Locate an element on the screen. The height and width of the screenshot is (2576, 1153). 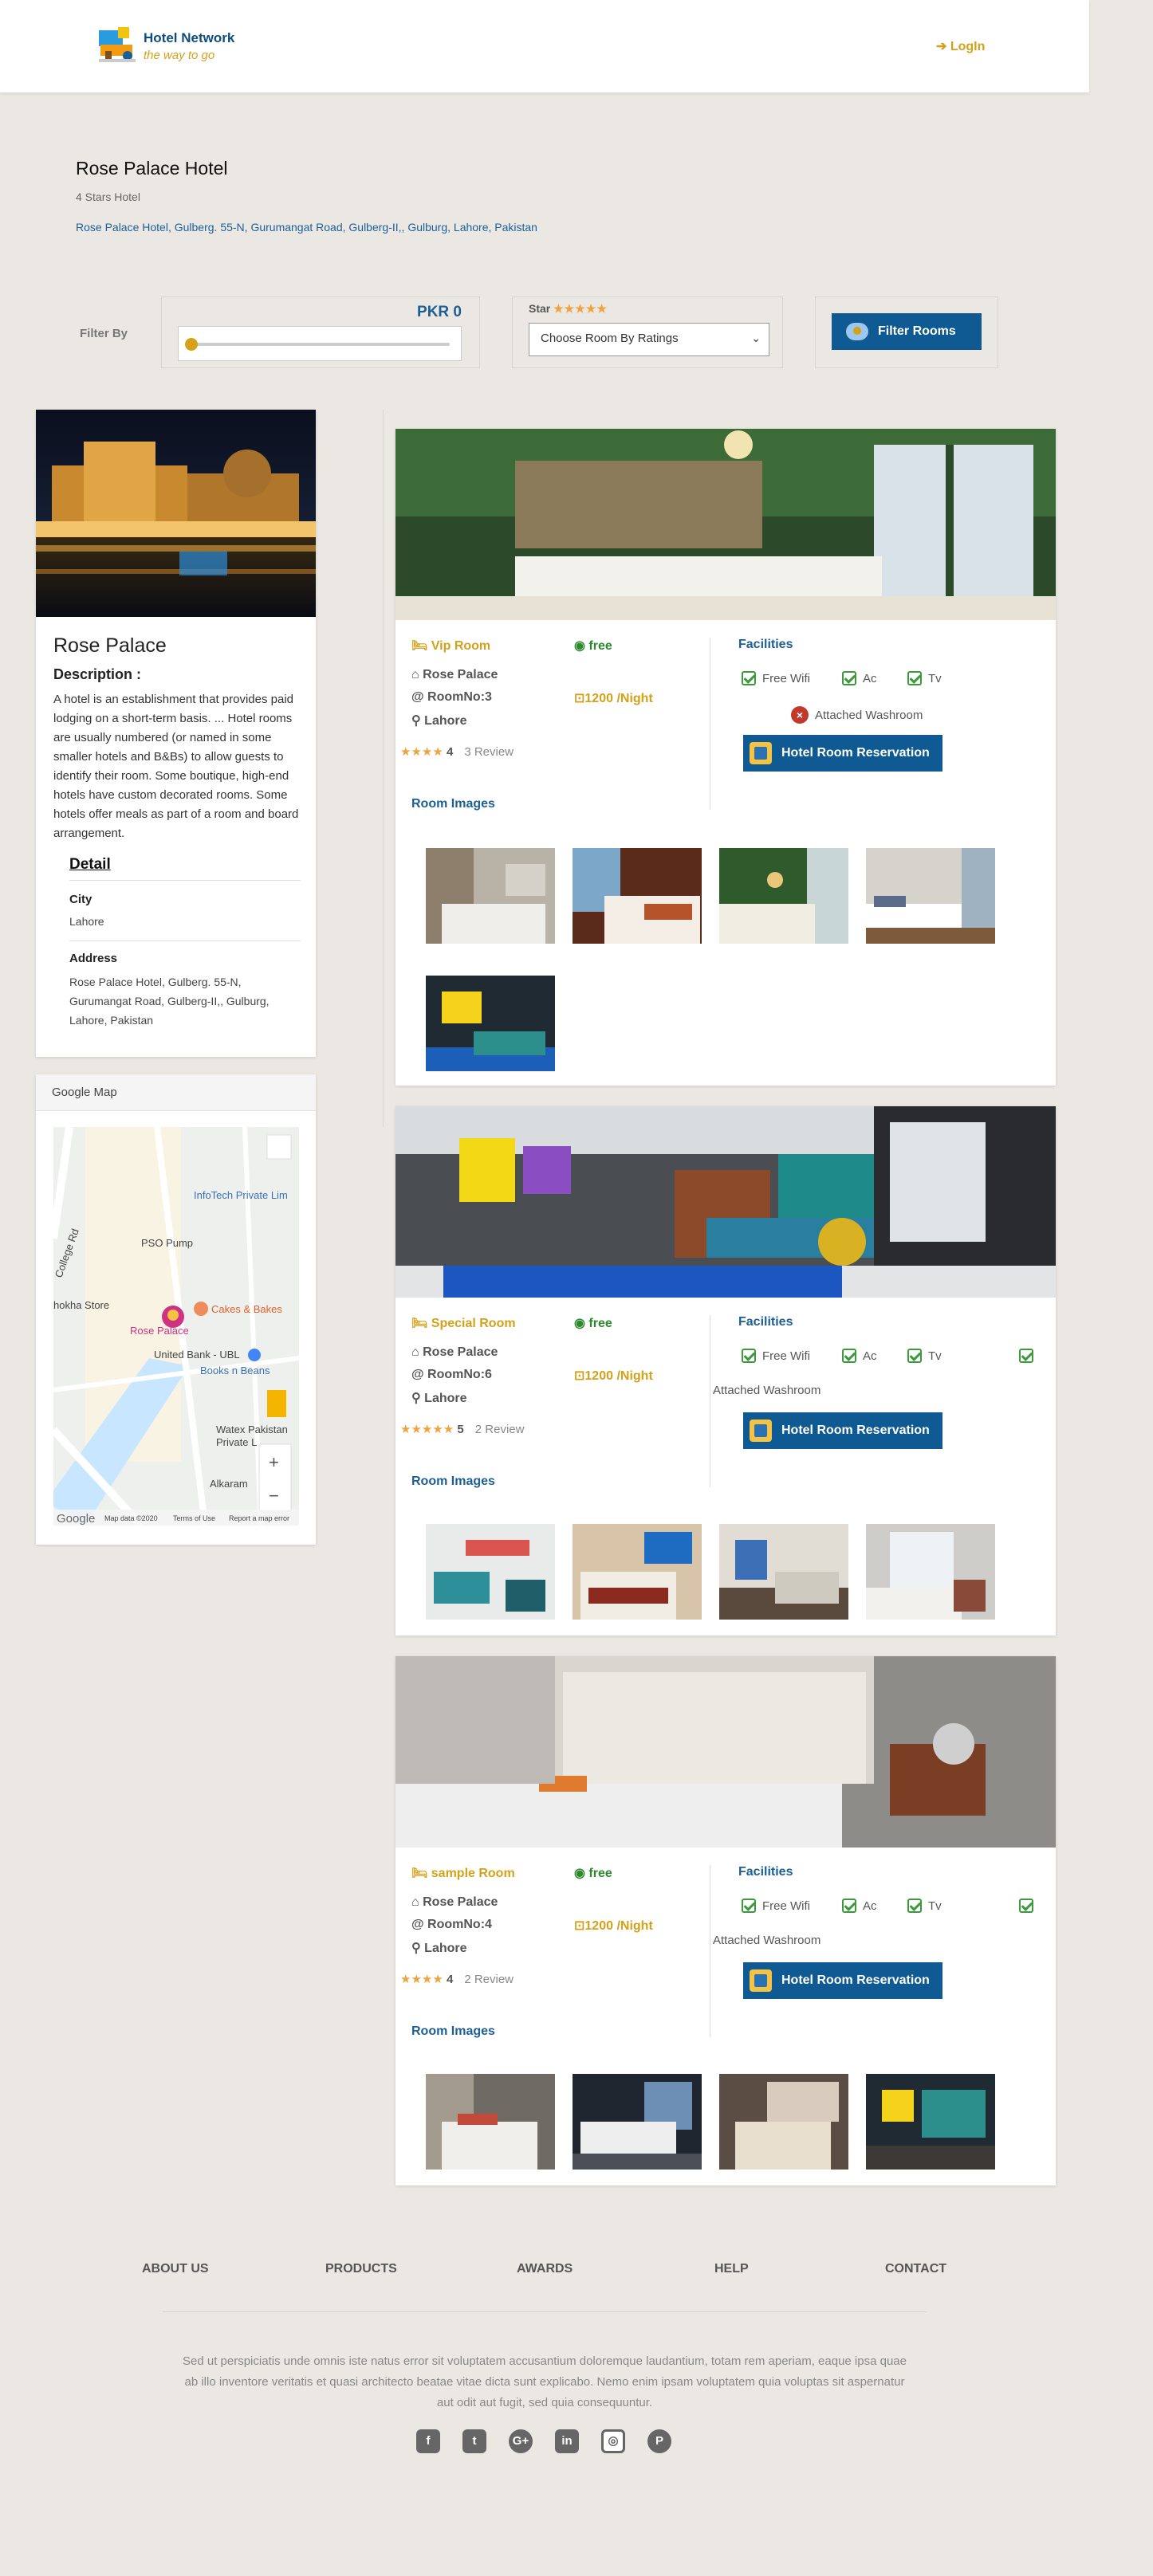
map-label: Map data ©2020 is located at coordinates (131, 1518).